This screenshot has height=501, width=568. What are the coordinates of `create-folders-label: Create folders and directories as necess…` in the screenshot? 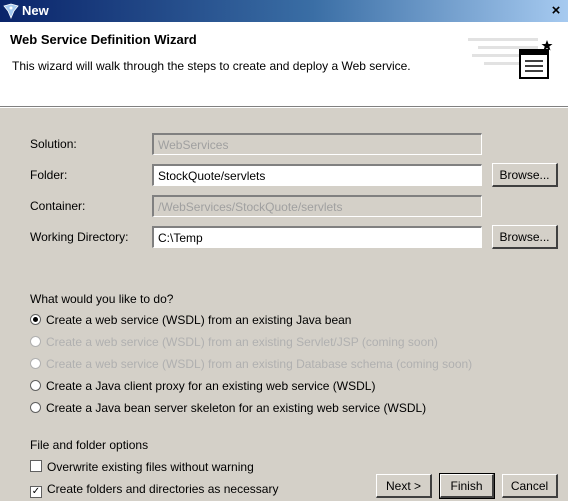 It's located at (163, 489).